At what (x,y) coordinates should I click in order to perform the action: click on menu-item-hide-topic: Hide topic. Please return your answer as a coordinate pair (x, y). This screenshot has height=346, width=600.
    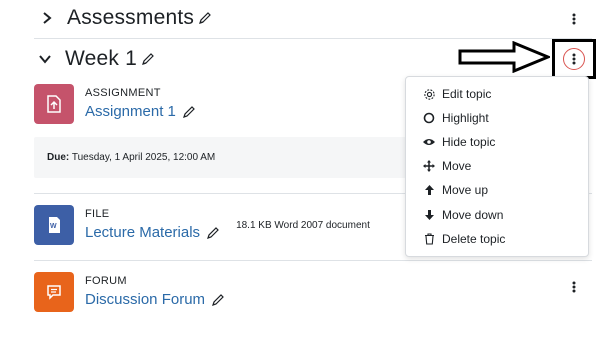
    Looking at the image, I should click on (458, 142).